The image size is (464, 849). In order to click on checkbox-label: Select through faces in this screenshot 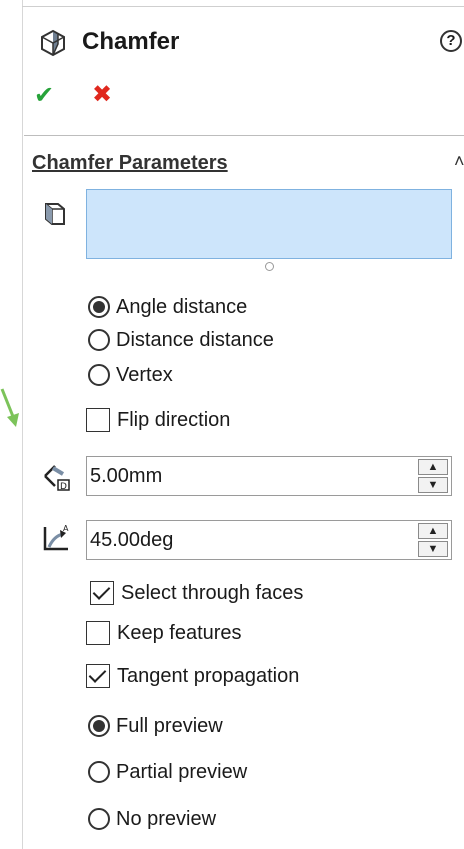, I will do `click(212, 593)`.